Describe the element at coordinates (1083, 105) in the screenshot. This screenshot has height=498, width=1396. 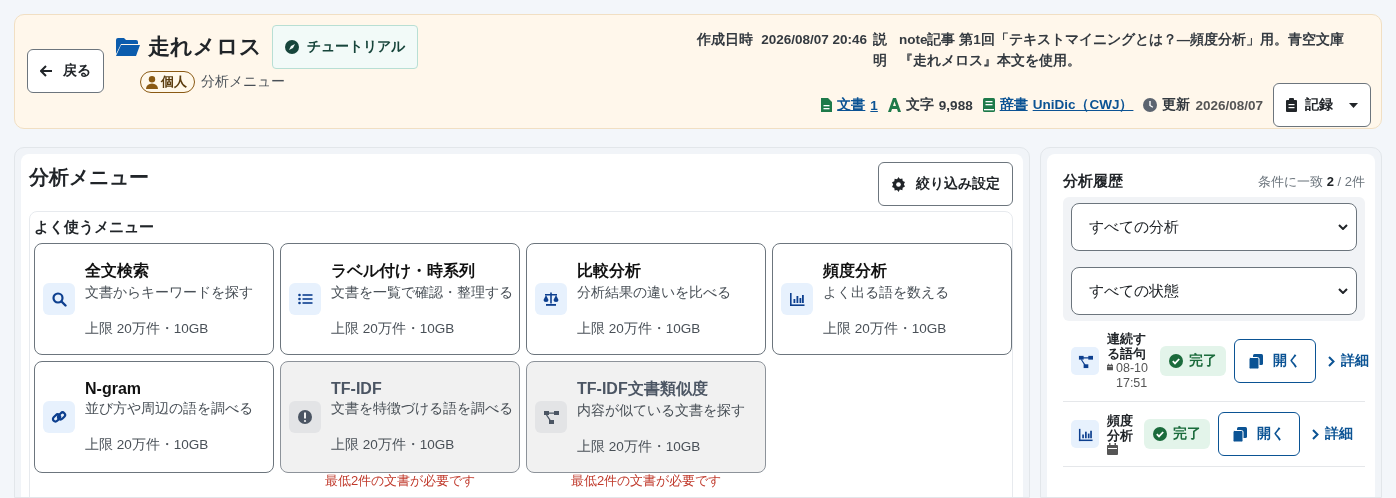
I see `stat-value: UniDic（CWJ）` at that location.